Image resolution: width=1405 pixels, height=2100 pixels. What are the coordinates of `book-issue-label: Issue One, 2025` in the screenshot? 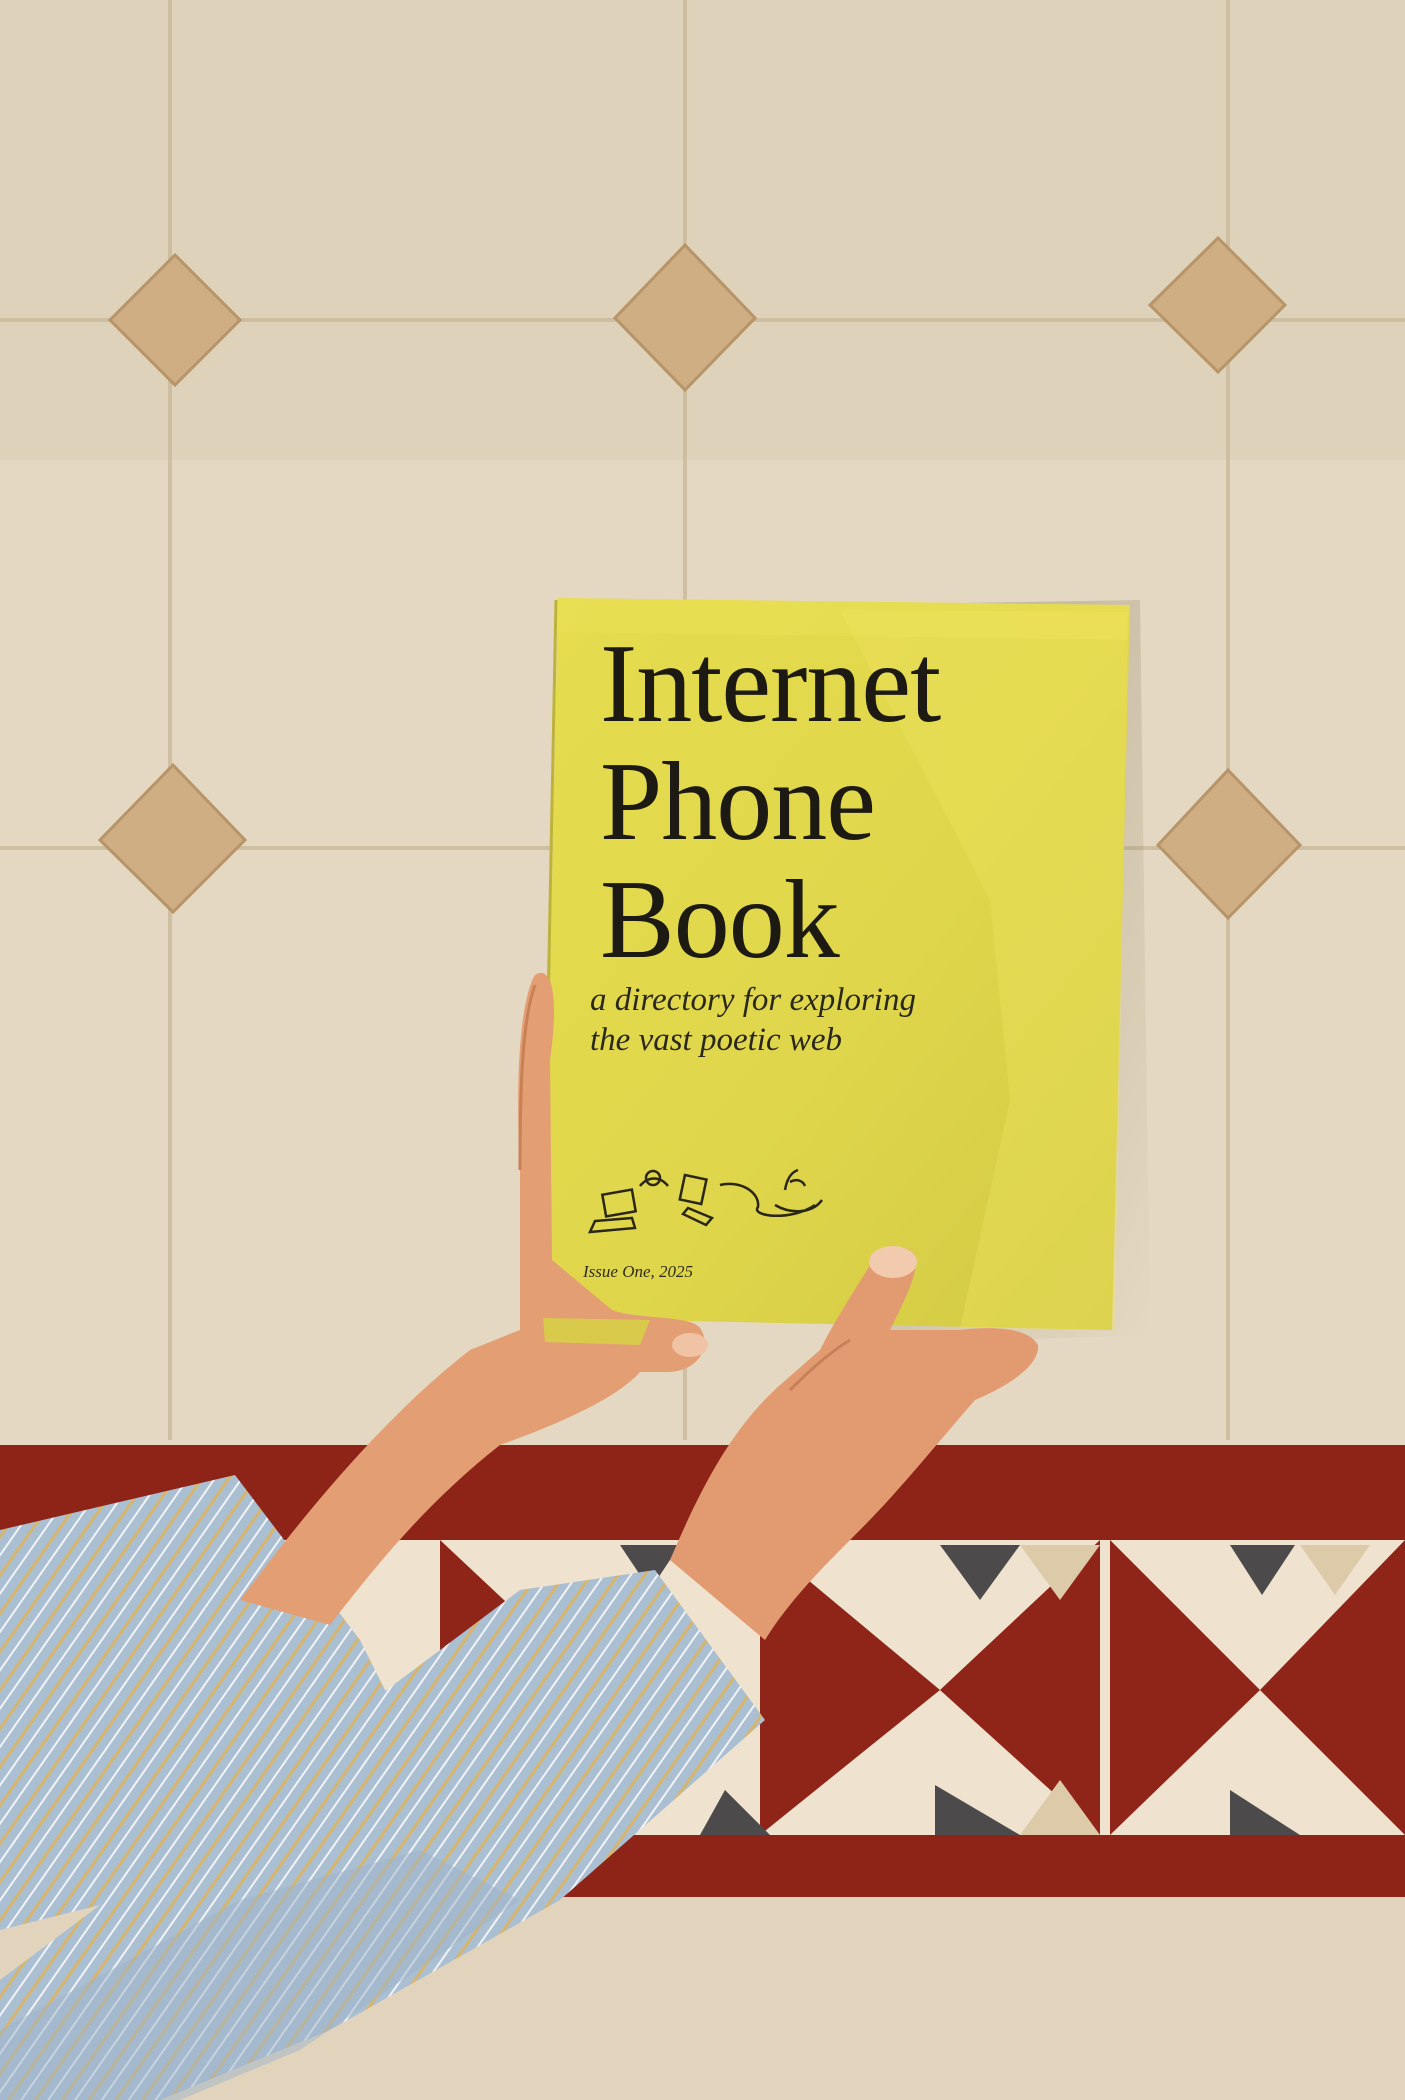 It's located at (638, 1271).